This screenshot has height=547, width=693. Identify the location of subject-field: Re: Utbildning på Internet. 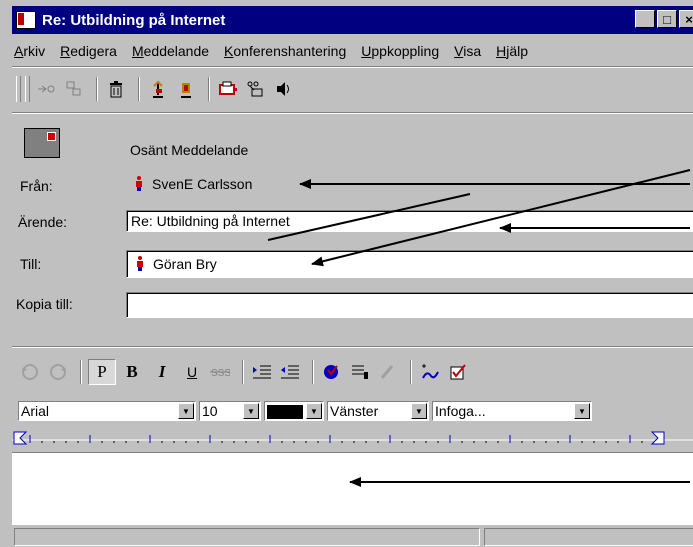
(409, 221).